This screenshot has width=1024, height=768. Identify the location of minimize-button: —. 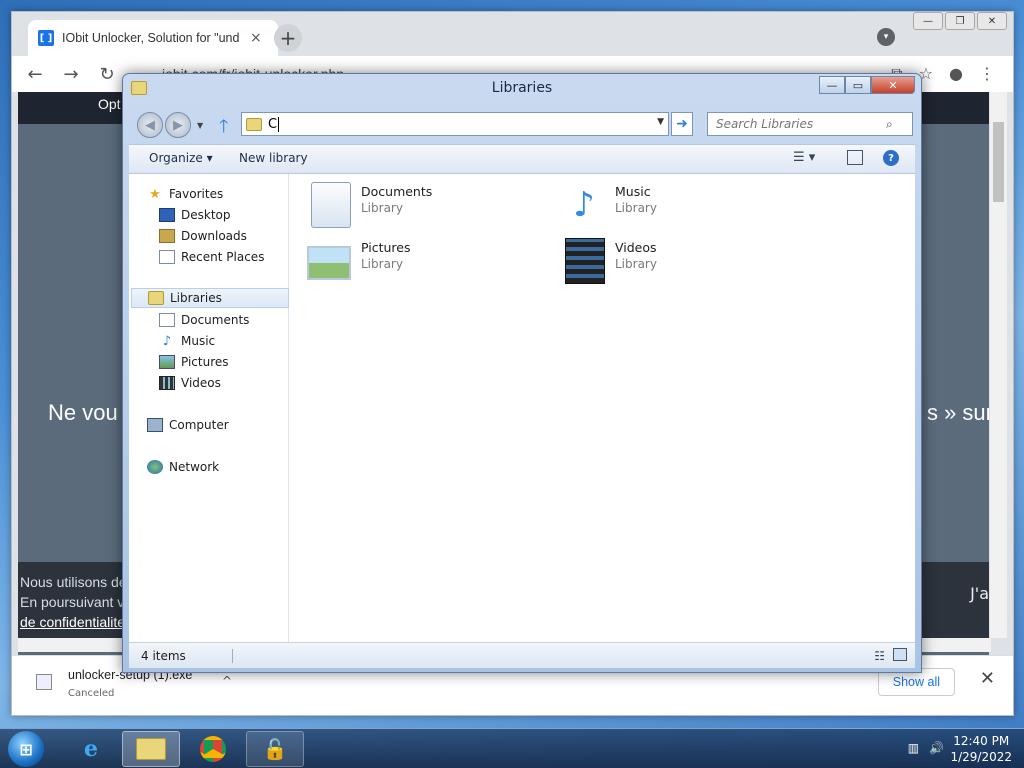
(832, 85).